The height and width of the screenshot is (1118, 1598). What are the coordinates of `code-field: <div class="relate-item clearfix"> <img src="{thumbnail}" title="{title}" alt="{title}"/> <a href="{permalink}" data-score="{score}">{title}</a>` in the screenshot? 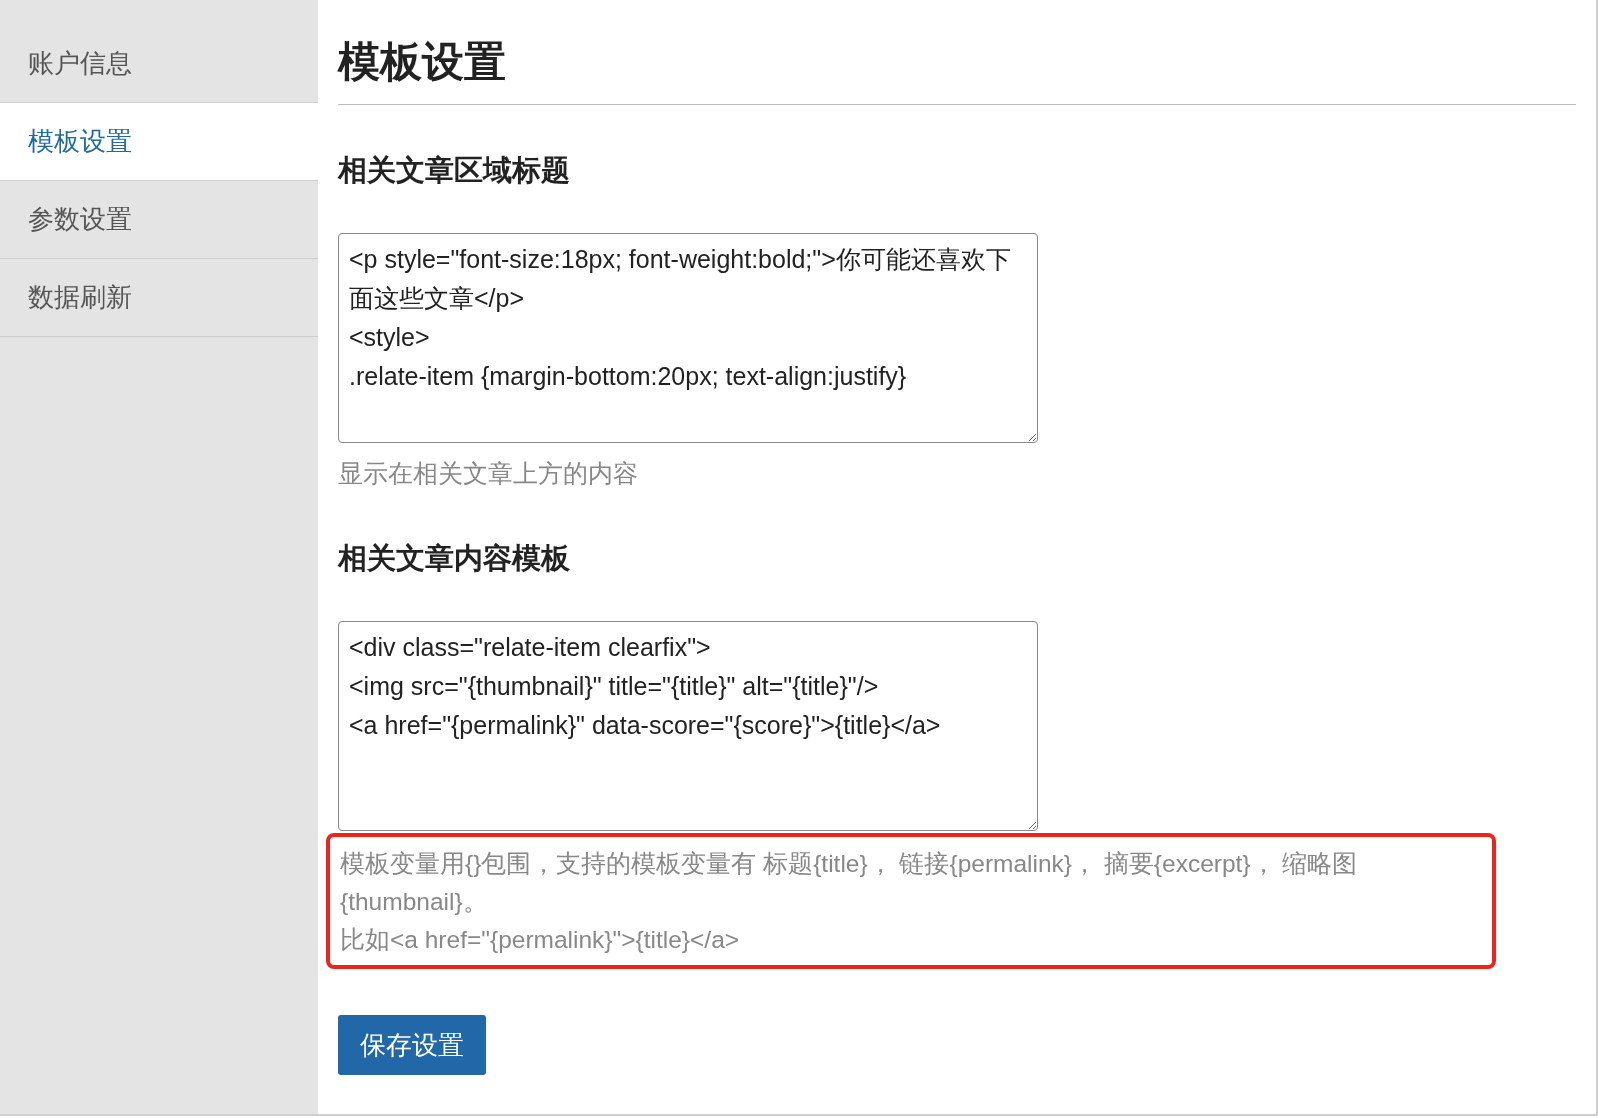 It's located at (688, 726).